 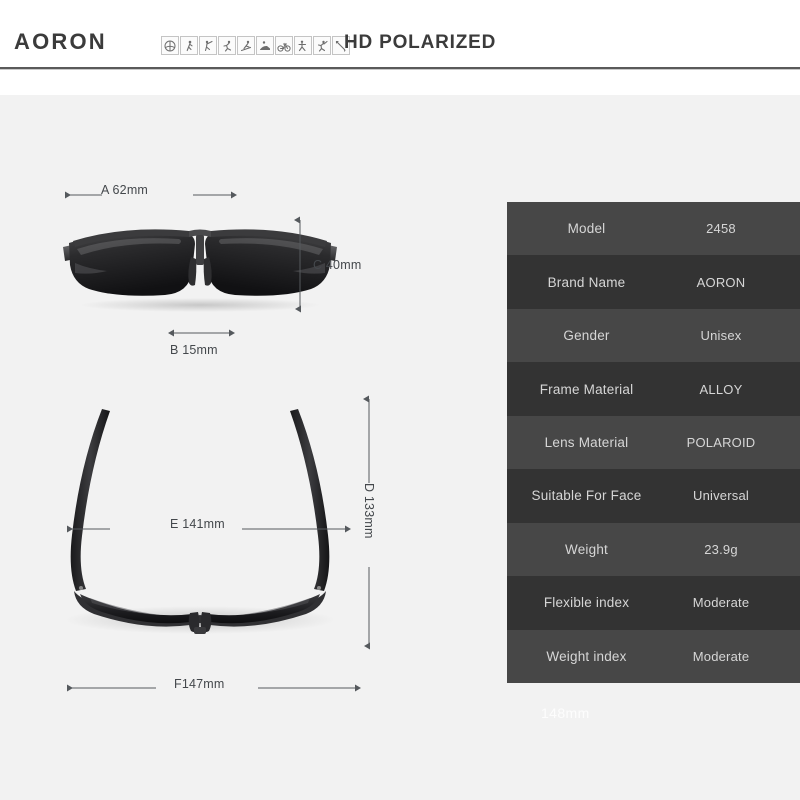 I want to click on table-row: Weight 23.9g, so click(x=653, y=549).